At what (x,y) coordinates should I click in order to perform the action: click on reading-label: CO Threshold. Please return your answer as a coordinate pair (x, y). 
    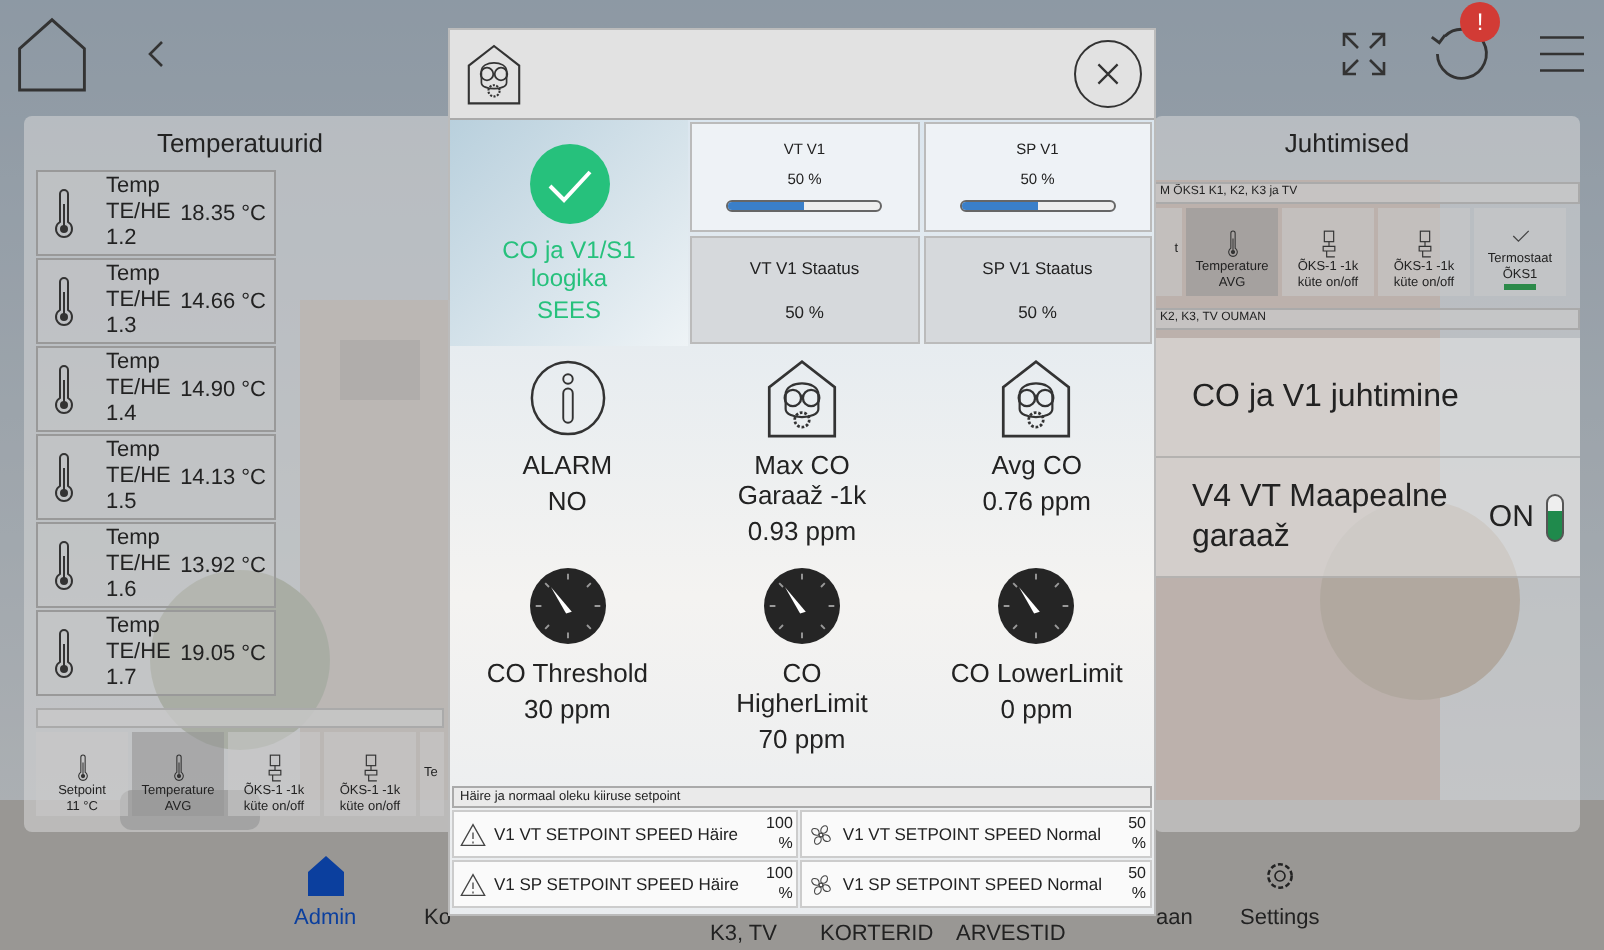
    Looking at the image, I should click on (567, 673).